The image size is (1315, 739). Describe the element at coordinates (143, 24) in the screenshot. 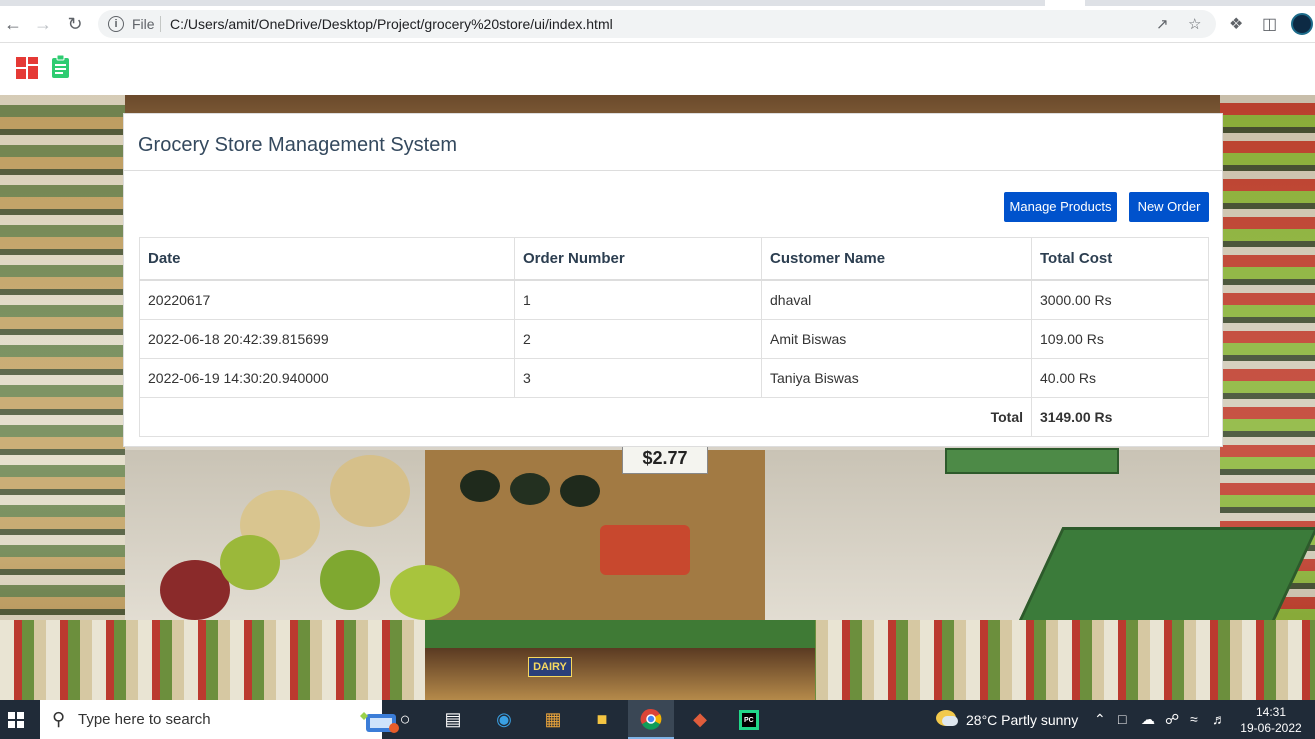

I see `file-scheme-label: File` at that location.